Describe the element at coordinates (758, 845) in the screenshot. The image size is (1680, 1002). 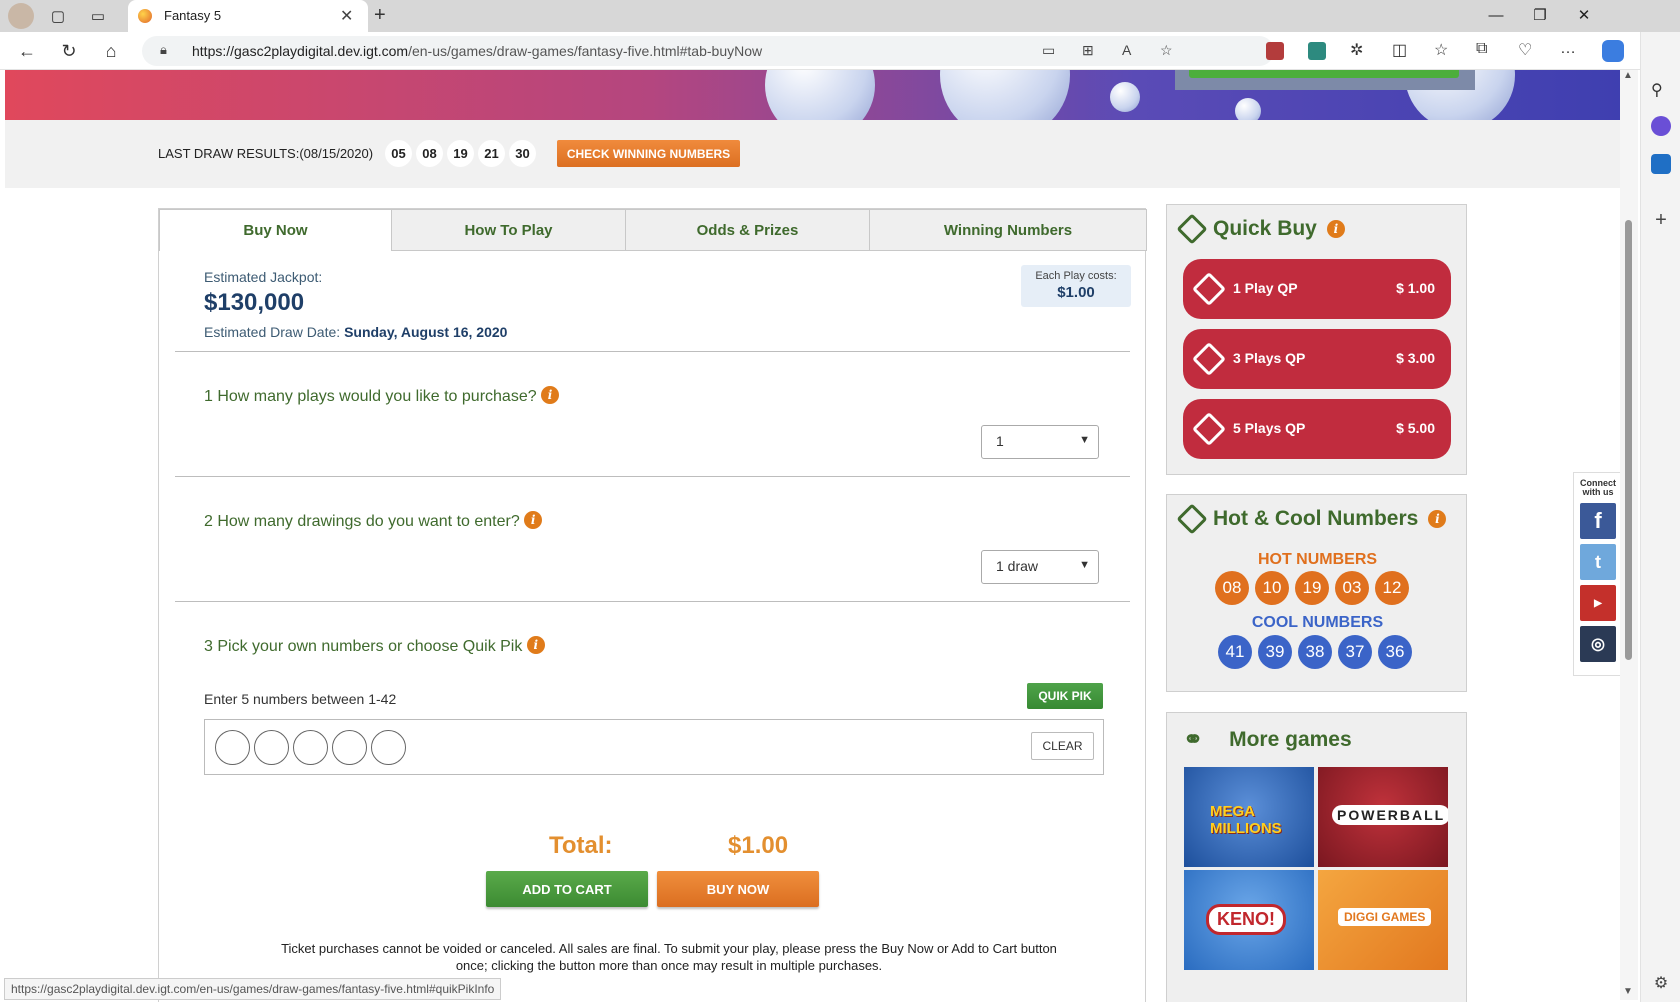
I see `total-value: $1.00` at that location.